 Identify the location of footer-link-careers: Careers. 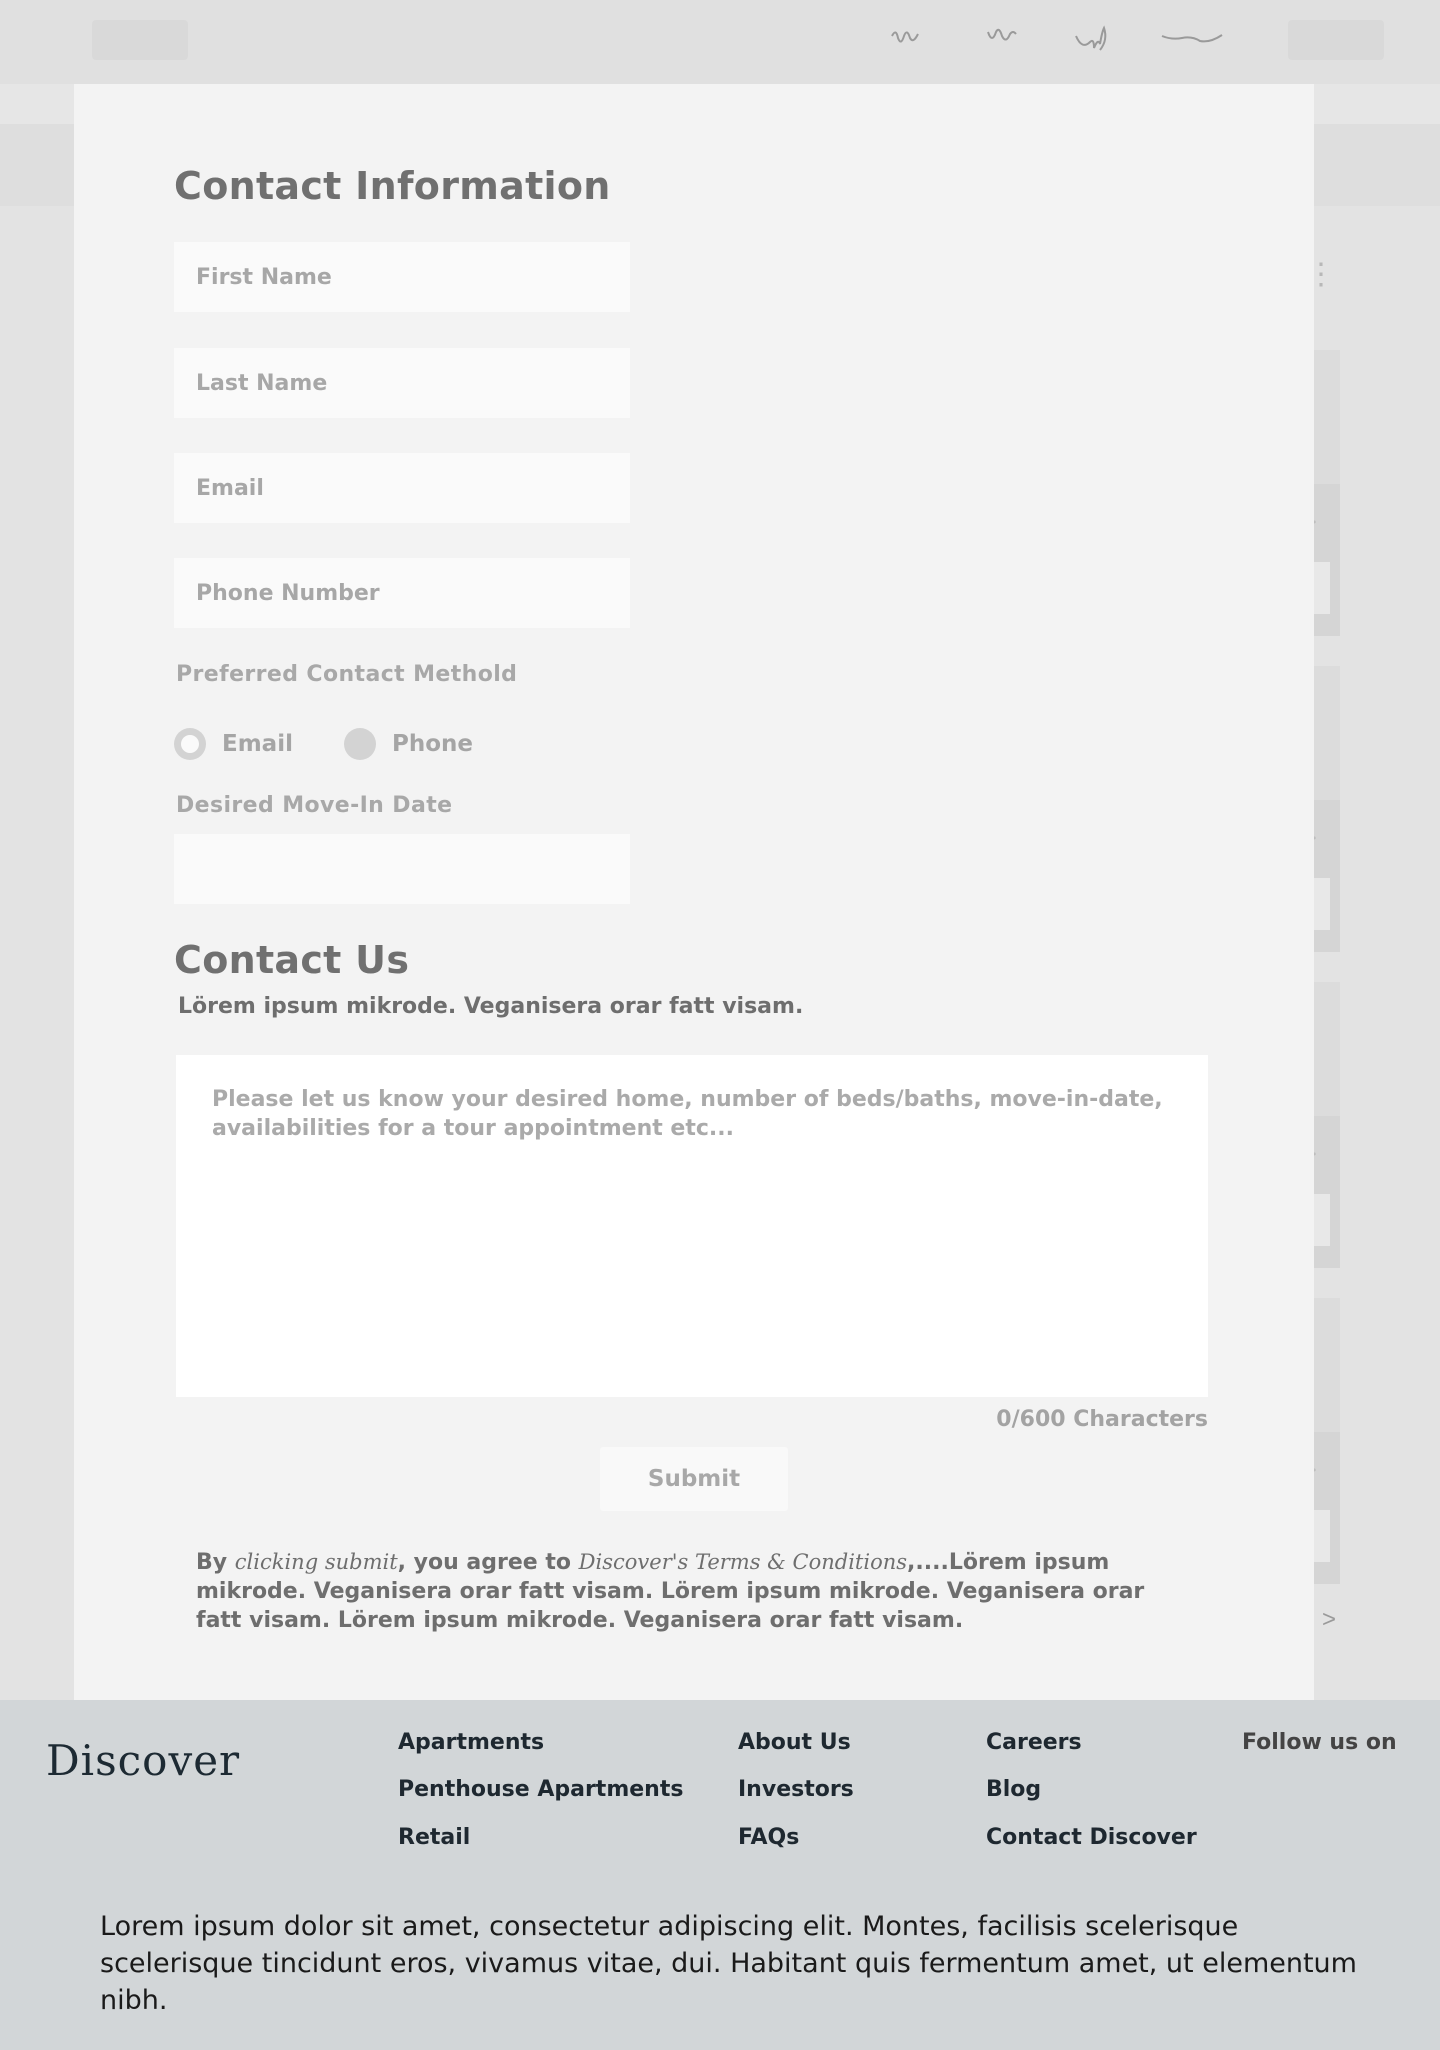
(1034, 1742).